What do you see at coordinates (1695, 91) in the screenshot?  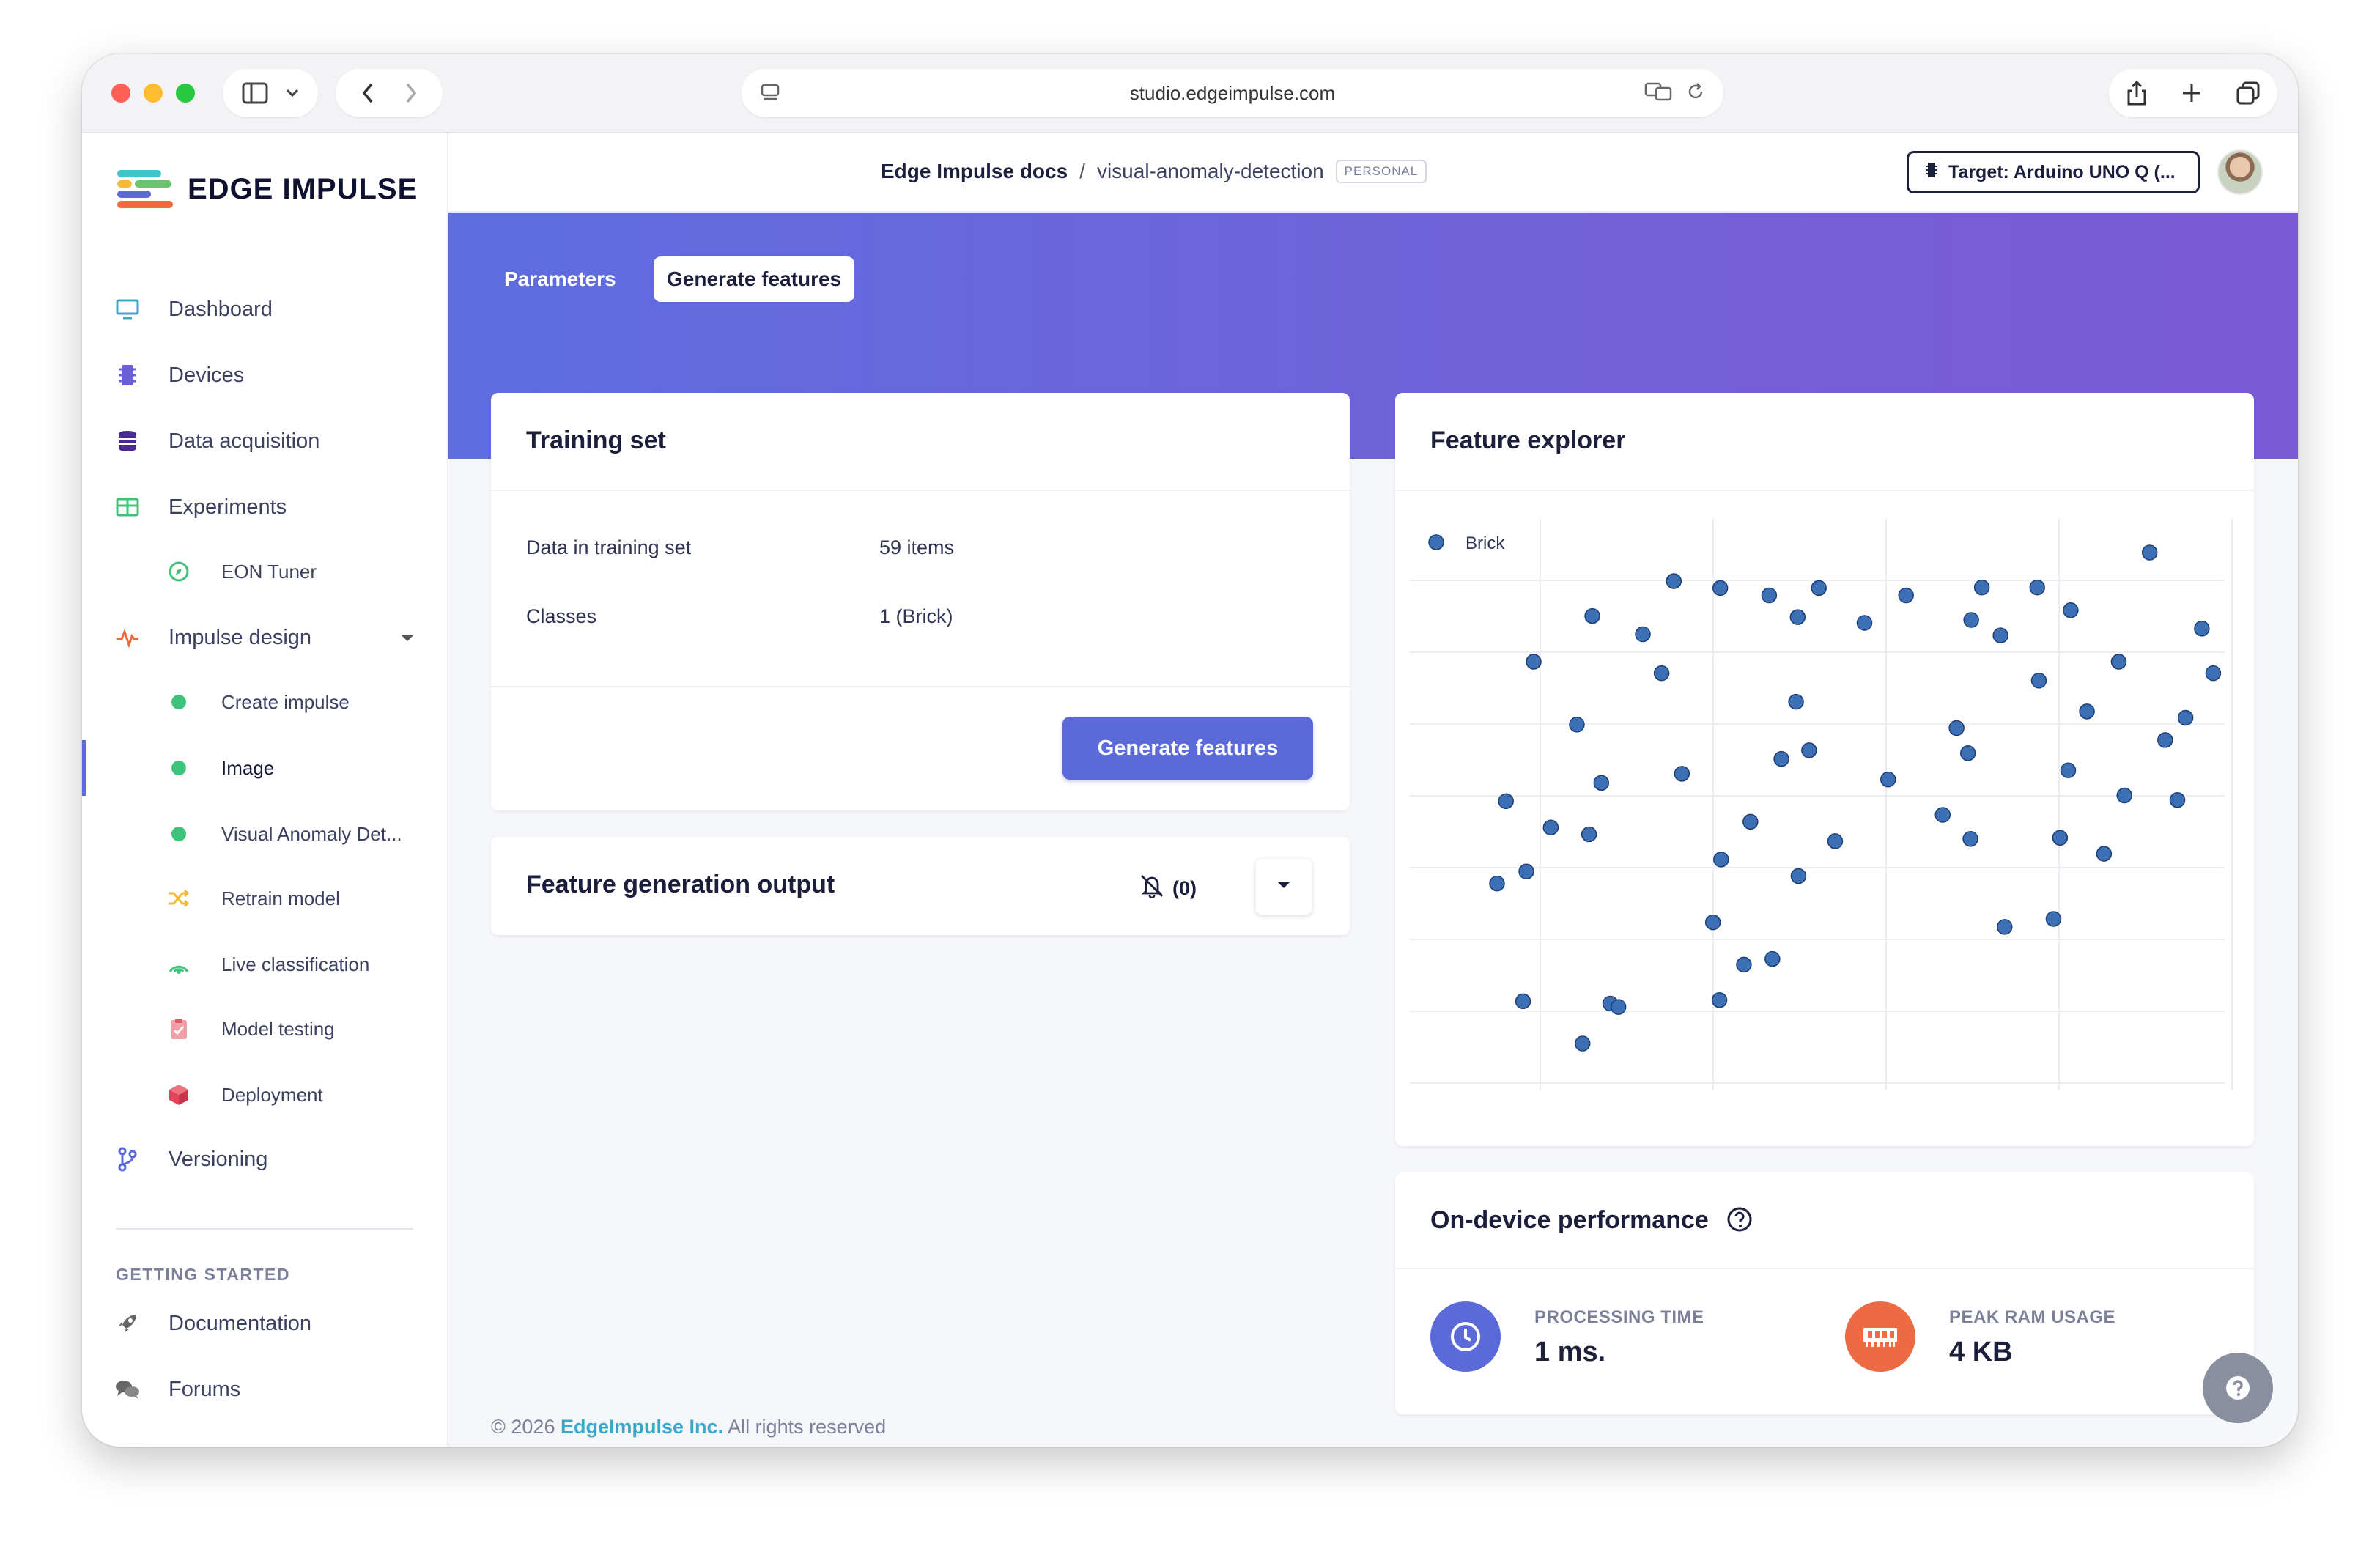 I see `reload-icon` at bounding box center [1695, 91].